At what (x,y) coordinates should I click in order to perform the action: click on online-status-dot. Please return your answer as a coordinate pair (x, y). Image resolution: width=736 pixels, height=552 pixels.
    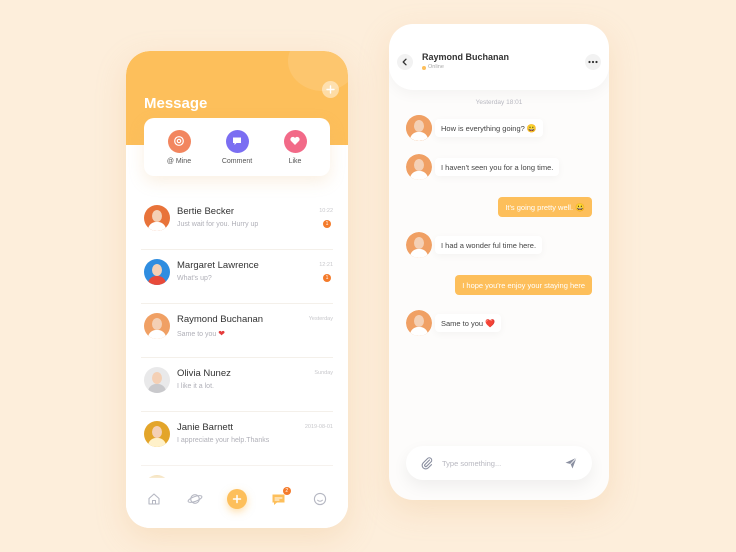
    Looking at the image, I should click on (424, 68).